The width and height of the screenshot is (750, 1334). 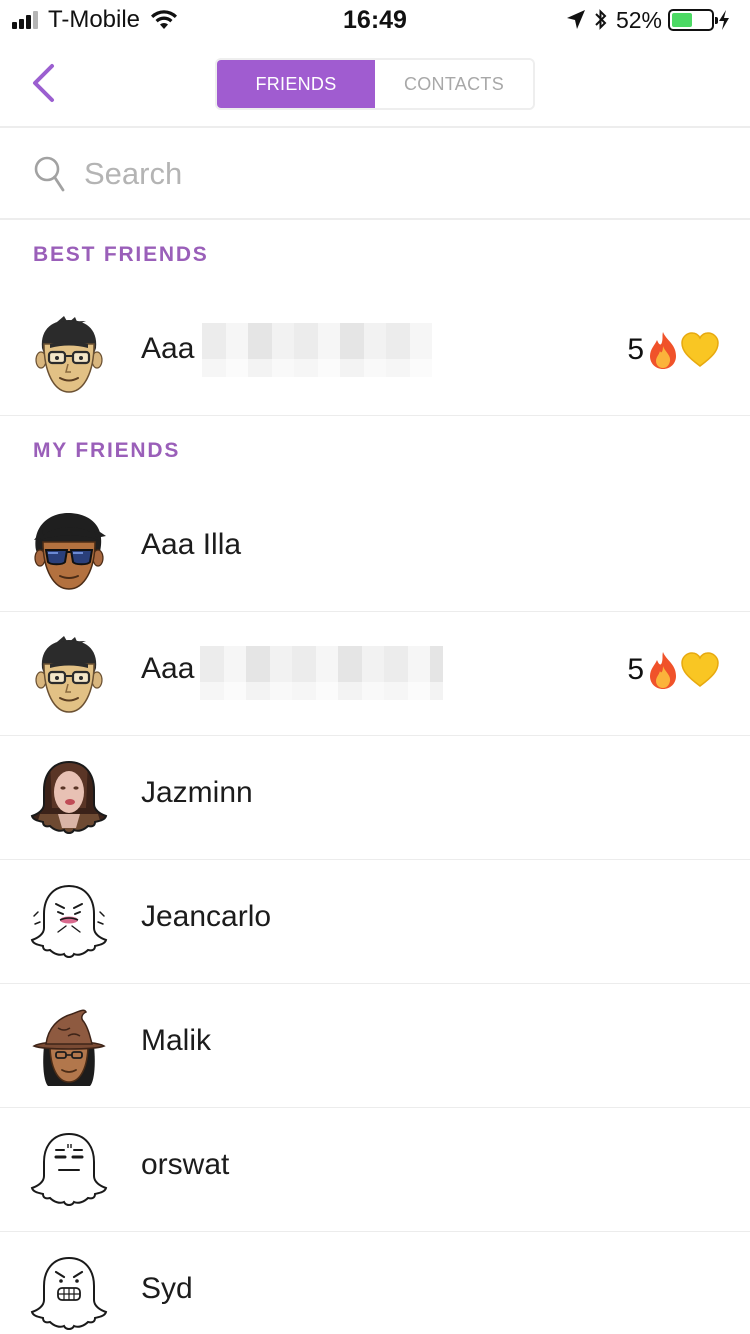 What do you see at coordinates (375, 922) in the screenshot?
I see `friend-row-jeancarlo: Jeancarlo` at bounding box center [375, 922].